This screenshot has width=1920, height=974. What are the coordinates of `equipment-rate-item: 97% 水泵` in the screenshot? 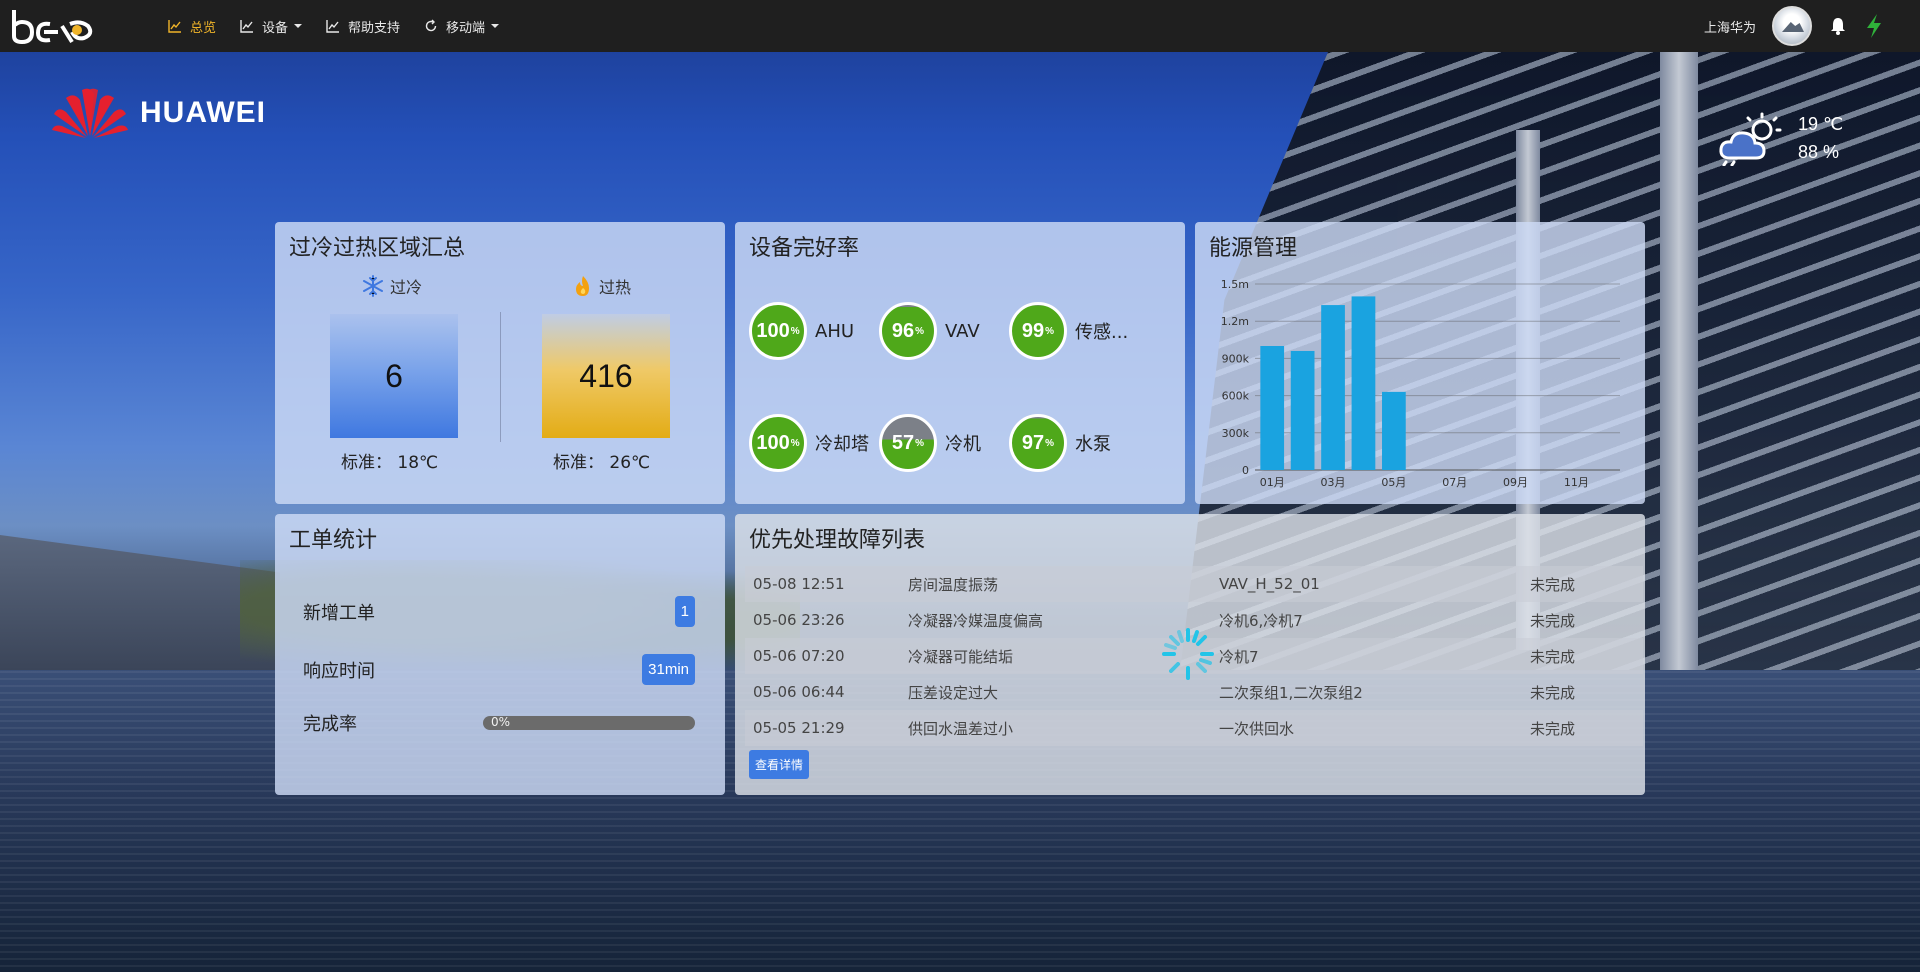 It's located at (1060, 443).